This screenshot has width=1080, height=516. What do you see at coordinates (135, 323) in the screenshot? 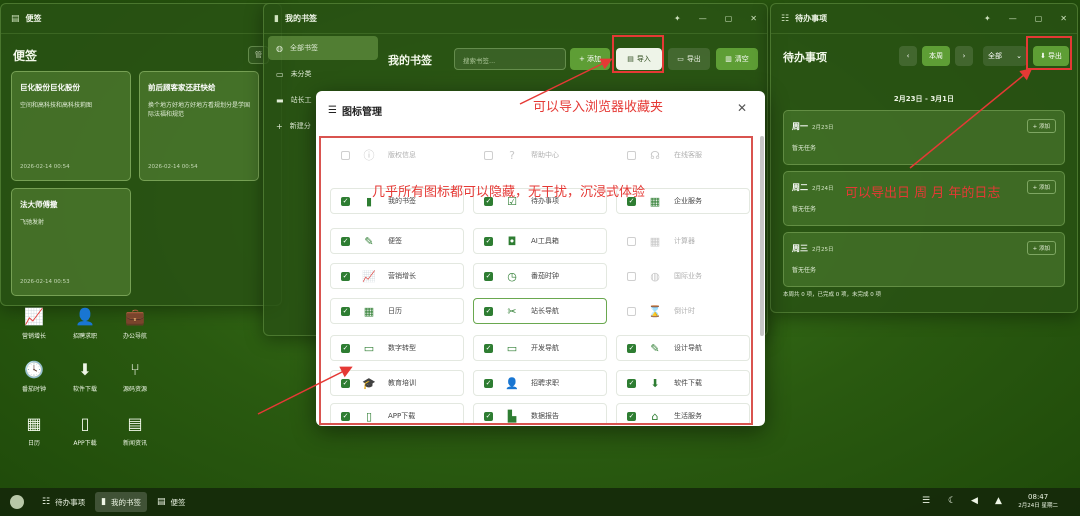
I see `desktop-icon-office: 💼 办公导航` at bounding box center [135, 323].